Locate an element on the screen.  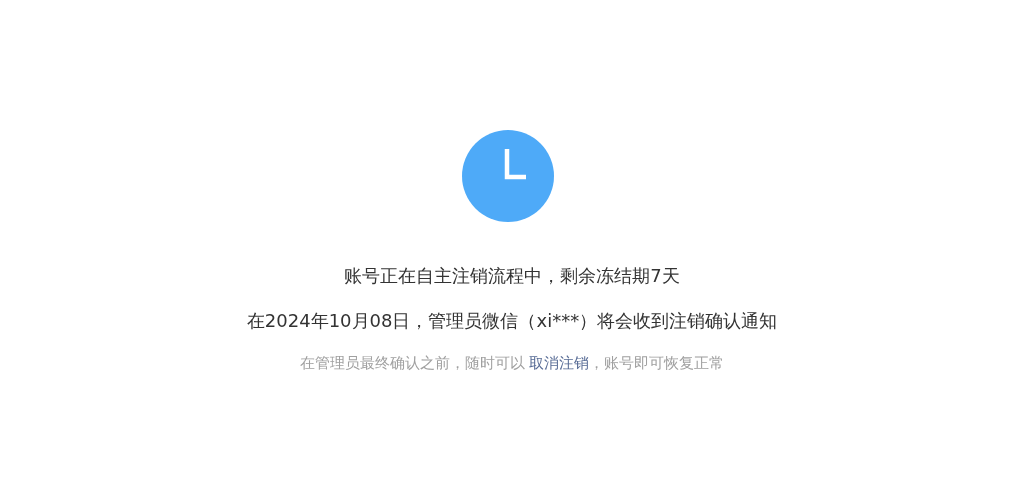
notice-text: 在2024年10月08日，管理员微信（xi***）将会收到注销确认通知 is located at coordinates (512, 321).